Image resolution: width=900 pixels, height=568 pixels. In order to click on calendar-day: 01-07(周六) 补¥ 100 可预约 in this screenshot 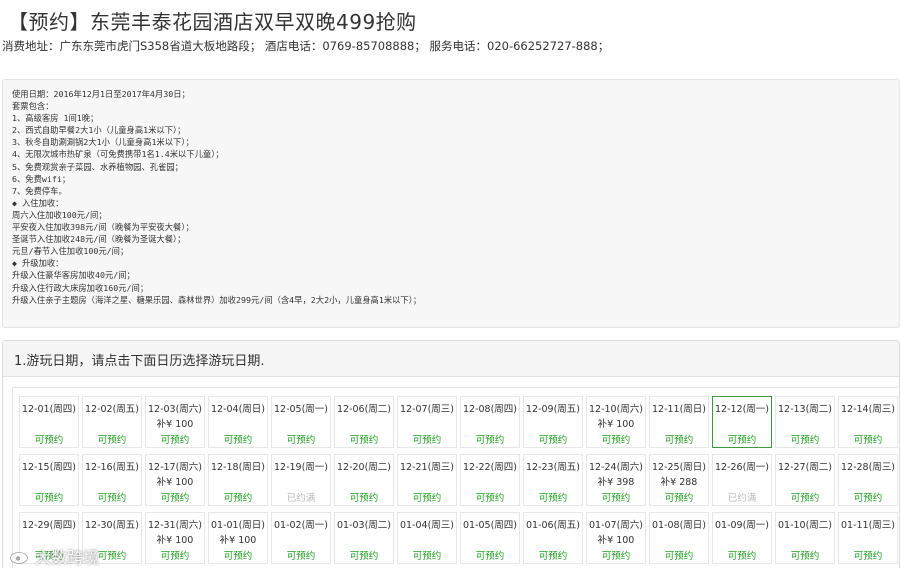, I will do `click(616, 538)`.